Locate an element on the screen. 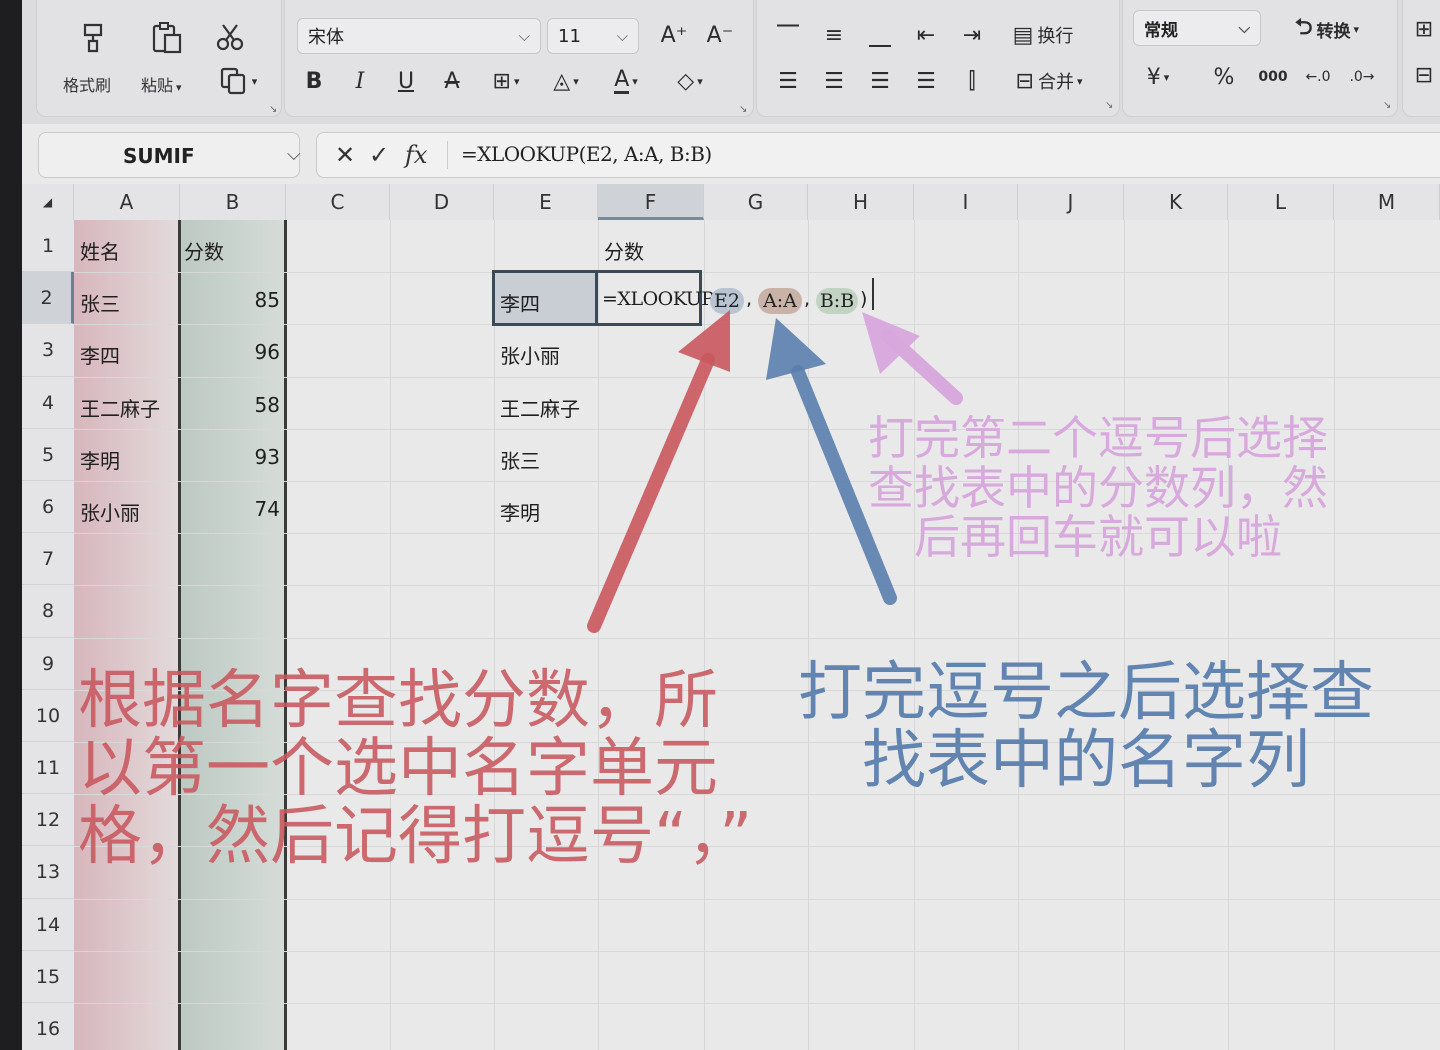 The width and height of the screenshot is (1440, 1050). annotation-red-text: 根据名字查找分数，所 以第一个选中名字单元 格，然后记得打逗号“，” is located at coordinates (415, 769).